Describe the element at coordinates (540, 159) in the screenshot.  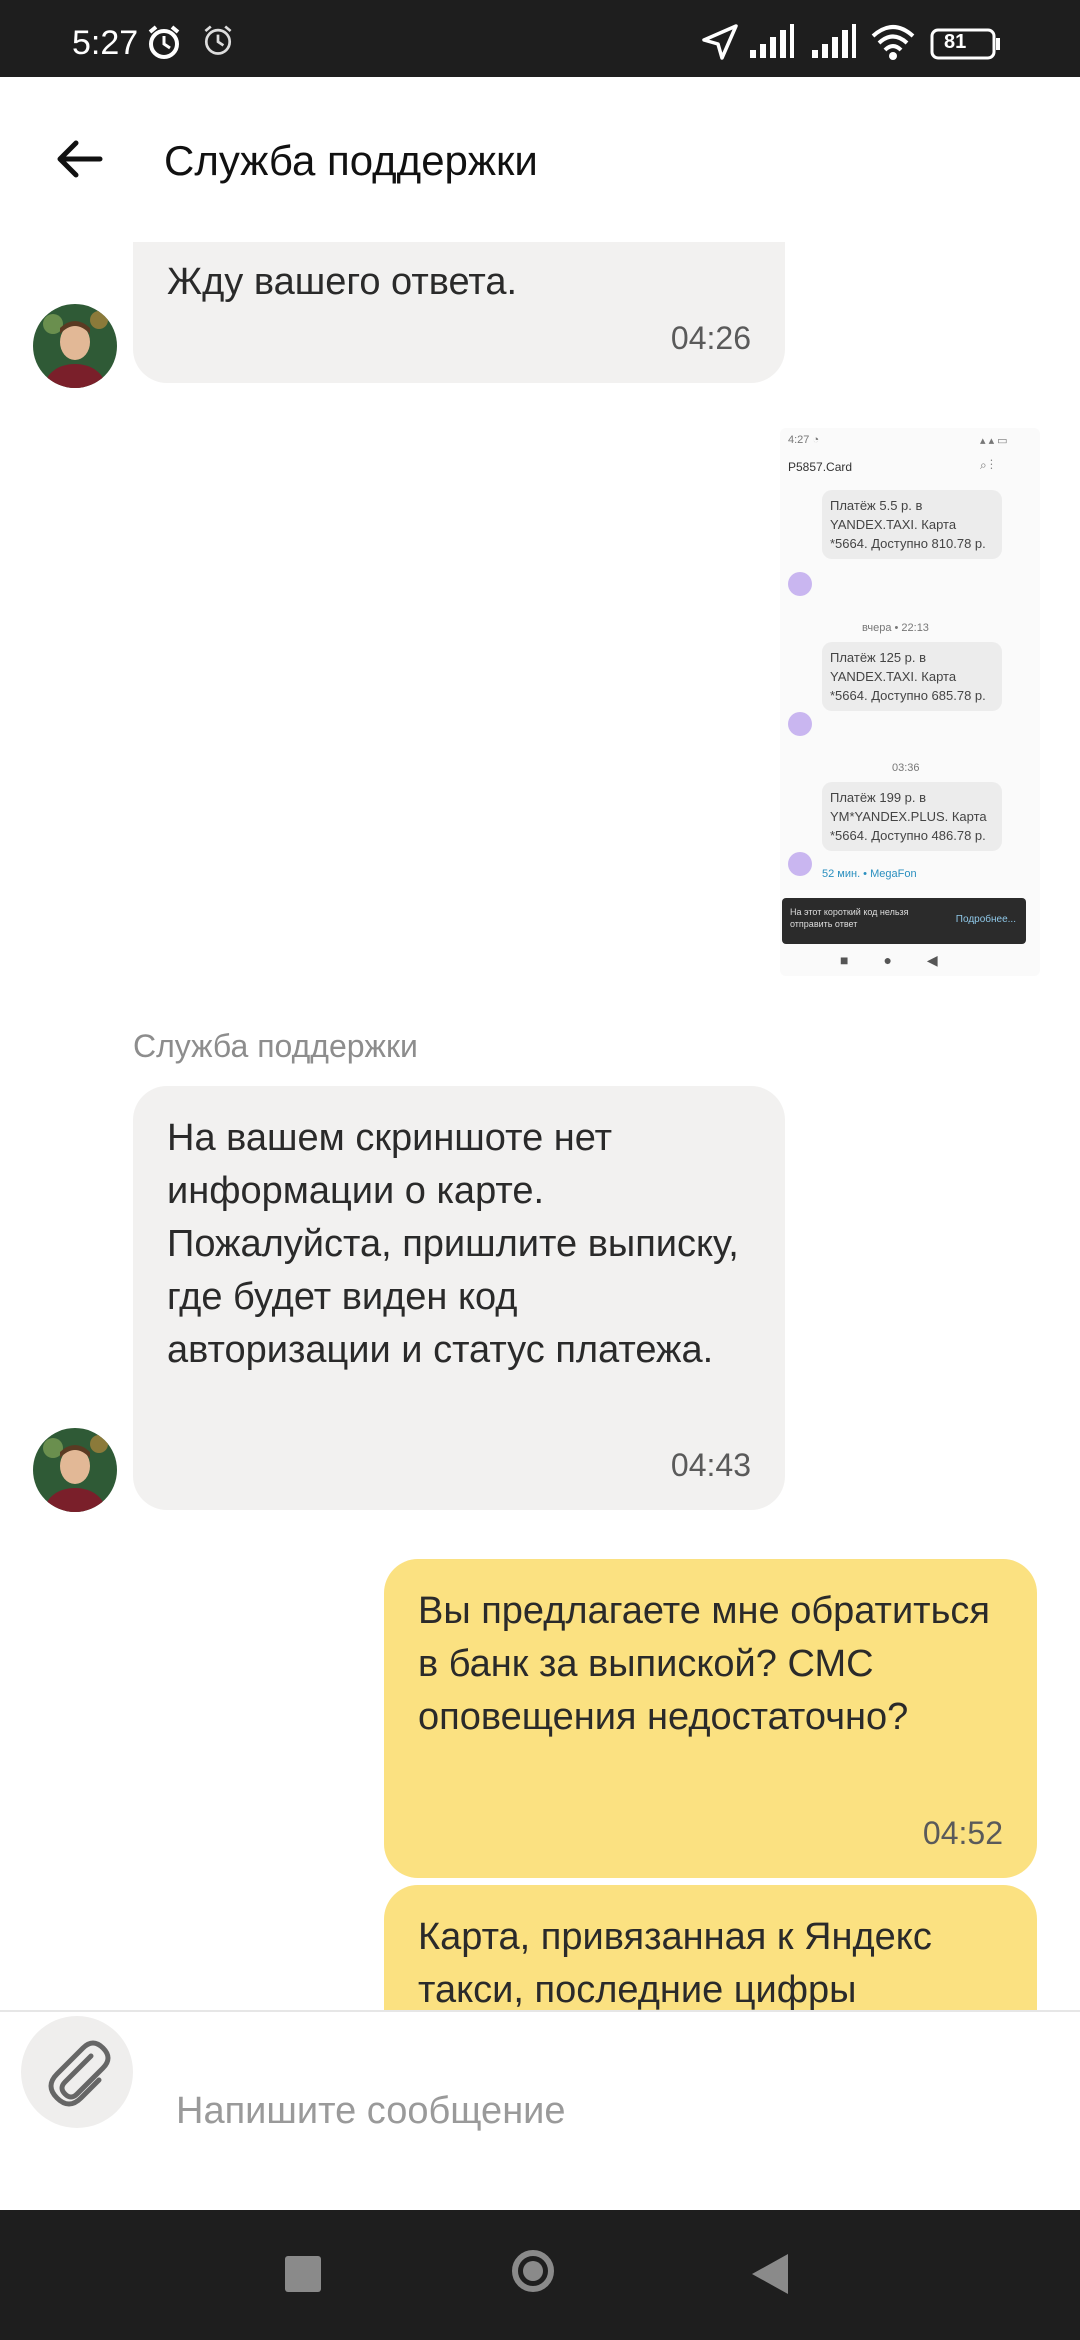
I see `chat-header: Служба поддержки` at that location.